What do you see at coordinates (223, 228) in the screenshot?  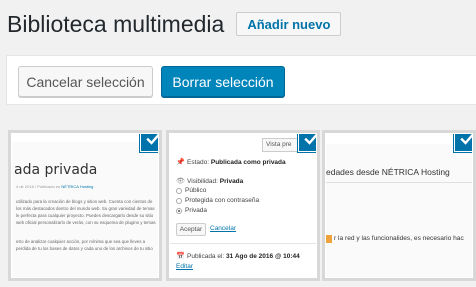 I see `cancel-link: Cancelar` at bounding box center [223, 228].